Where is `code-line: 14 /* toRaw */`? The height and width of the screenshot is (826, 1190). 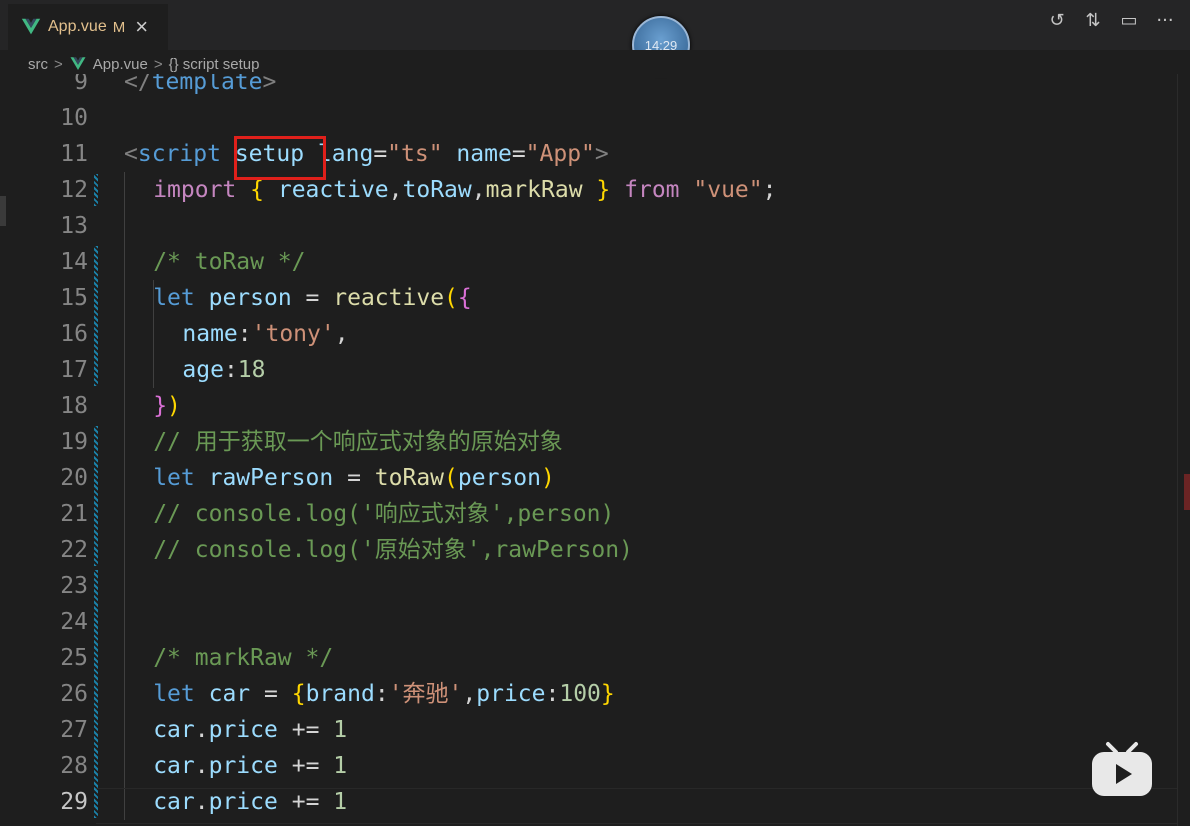 code-line: 14 /* toRaw */ is located at coordinates (589, 262).